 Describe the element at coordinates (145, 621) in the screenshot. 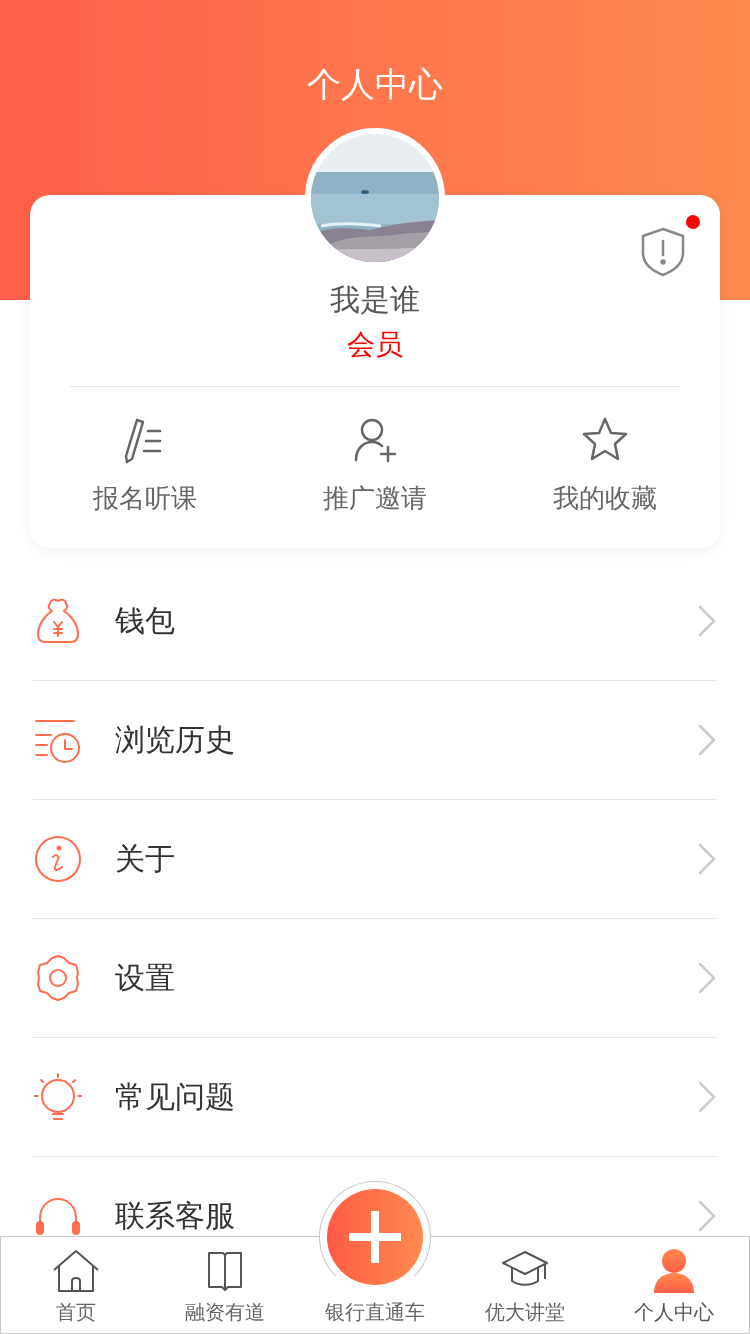

I see `menu-label: 钱包` at that location.